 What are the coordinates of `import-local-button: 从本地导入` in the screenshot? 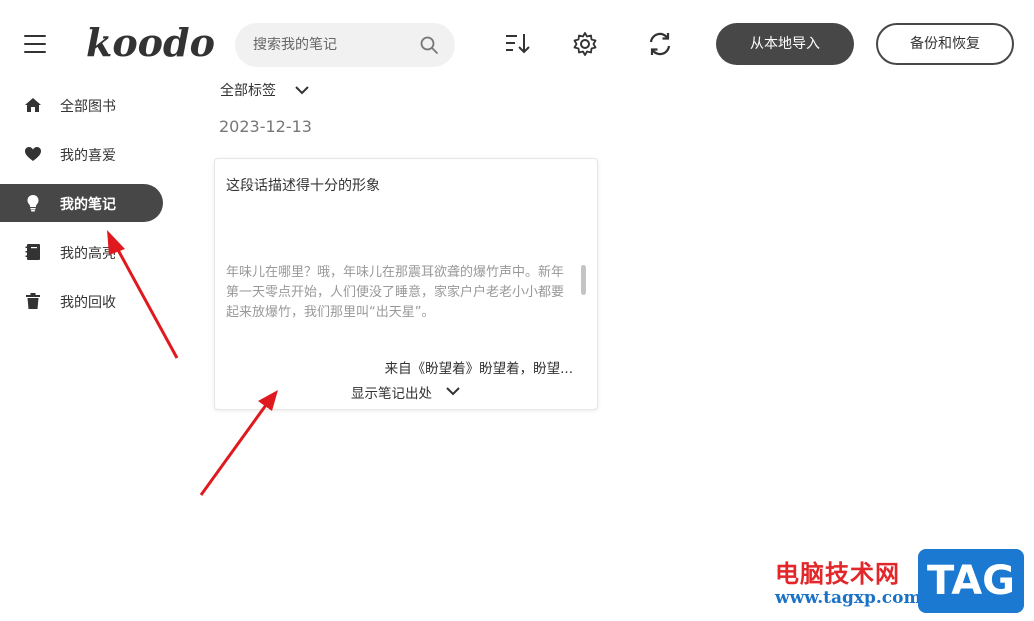 It's located at (785, 44).